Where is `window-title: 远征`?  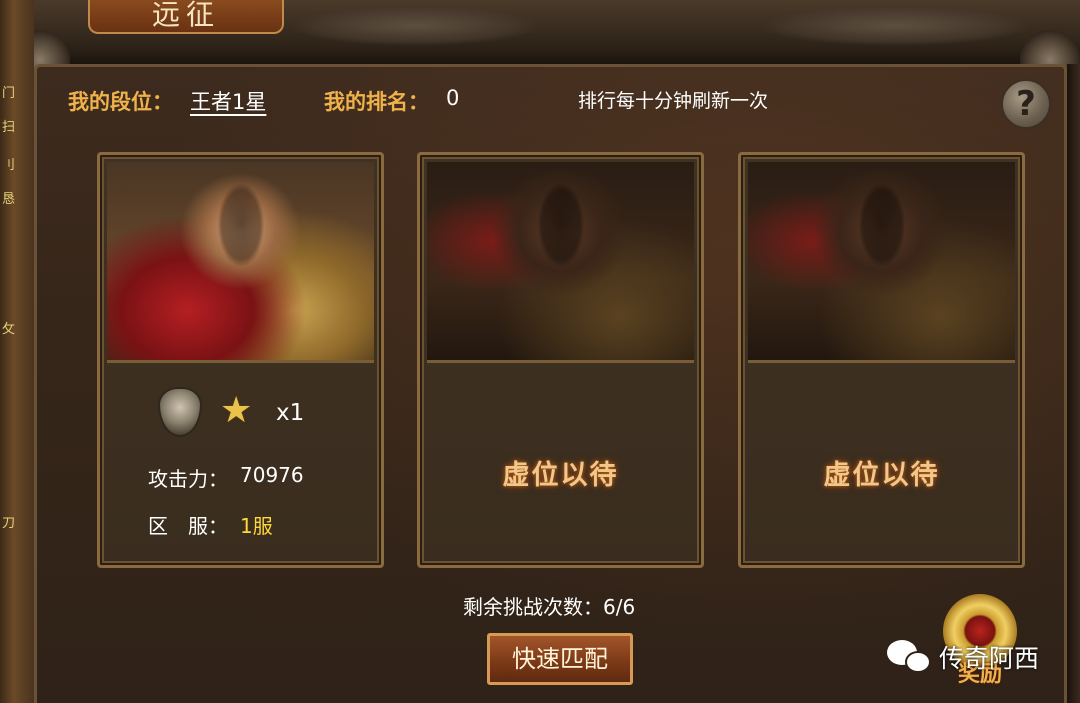
window-title: 远征 is located at coordinates (186, 17).